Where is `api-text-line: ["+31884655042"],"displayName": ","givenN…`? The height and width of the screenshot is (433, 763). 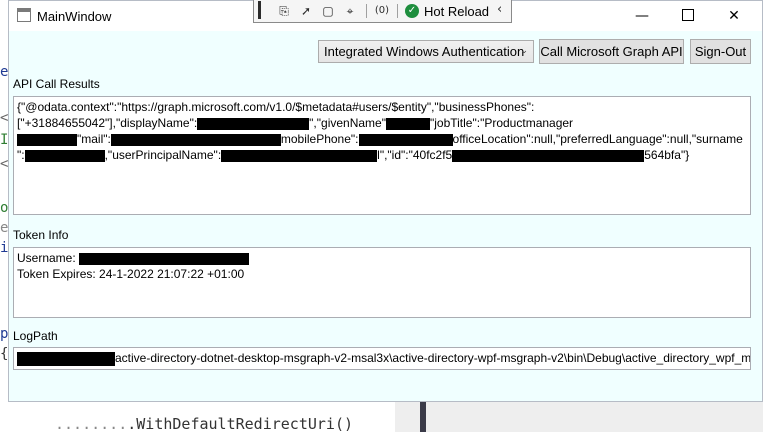 api-text-line: ["+31884655042"],"displayName": ","givenN… is located at coordinates (295, 123).